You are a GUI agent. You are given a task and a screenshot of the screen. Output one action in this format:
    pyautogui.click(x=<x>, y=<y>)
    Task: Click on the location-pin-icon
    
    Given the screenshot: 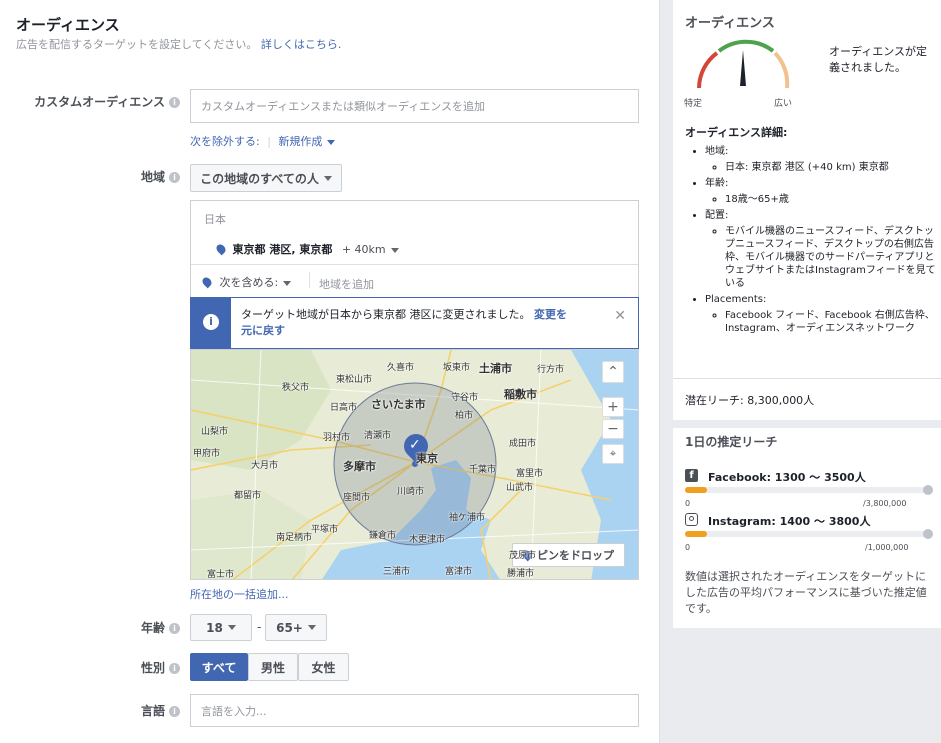 What is the action you would take?
    pyautogui.click(x=221, y=249)
    